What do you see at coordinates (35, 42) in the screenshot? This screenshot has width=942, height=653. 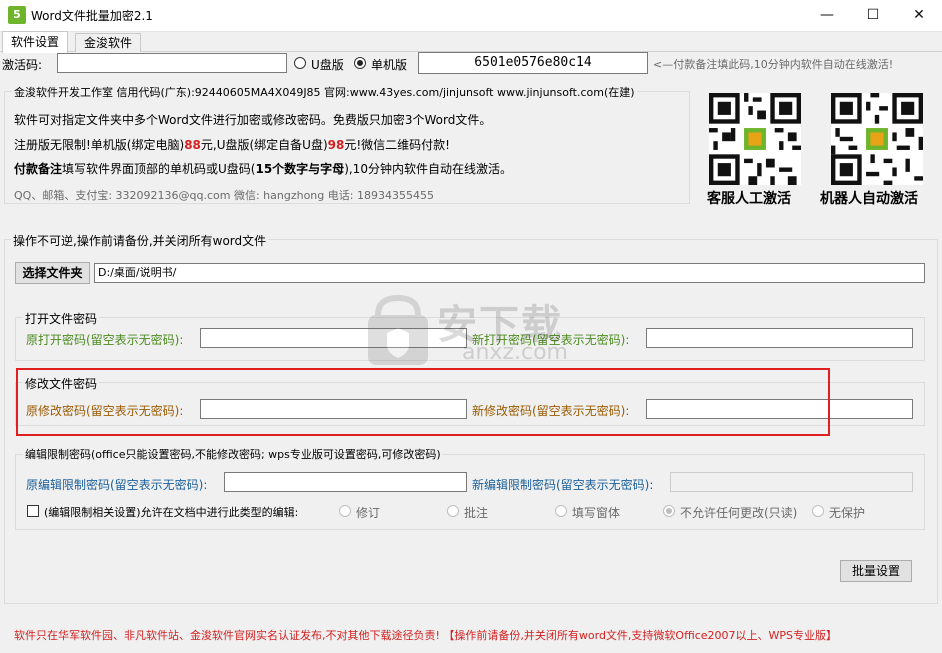 I see `tab-software-settings: 软件设置` at bounding box center [35, 42].